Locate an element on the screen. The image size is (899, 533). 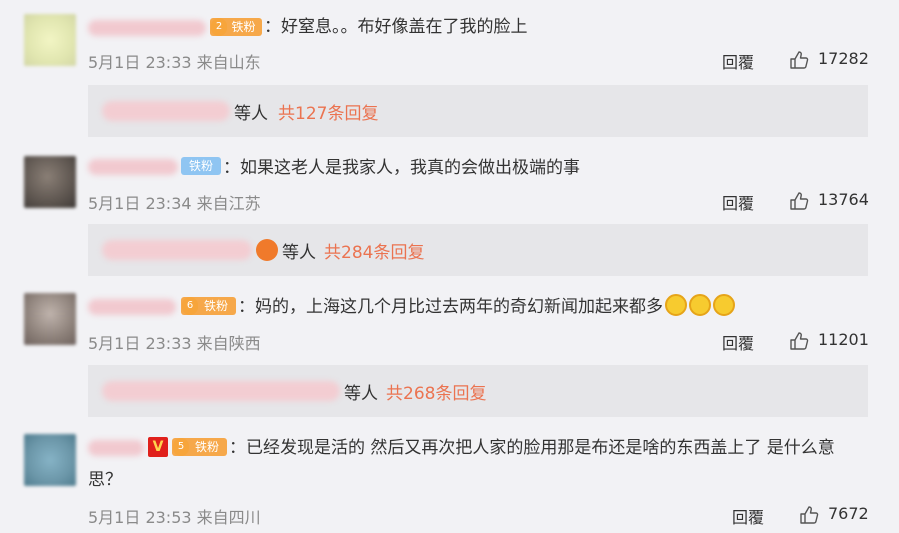
reply-summary: 等人 共268条回复 is located at coordinates (478, 391).